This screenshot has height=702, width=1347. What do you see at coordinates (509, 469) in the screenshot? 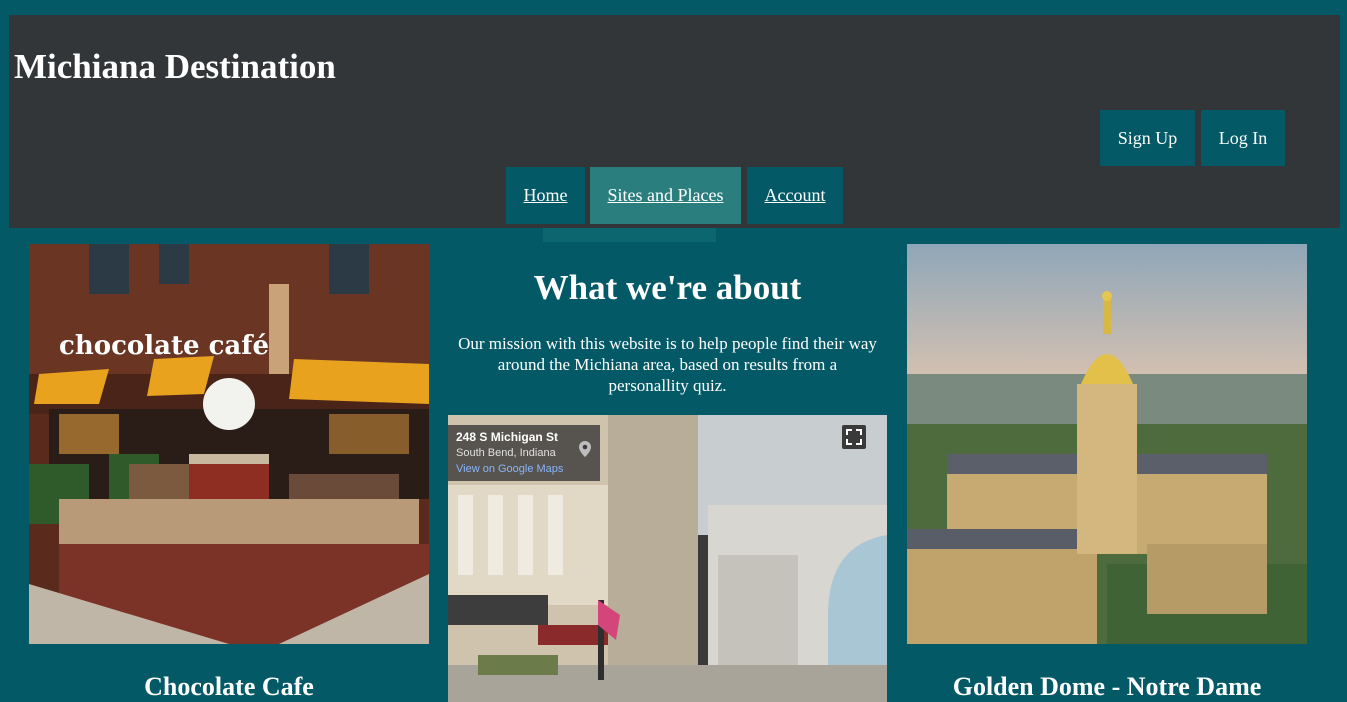
I see `view-on-google-maps-link: View on Google Maps` at bounding box center [509, 469].